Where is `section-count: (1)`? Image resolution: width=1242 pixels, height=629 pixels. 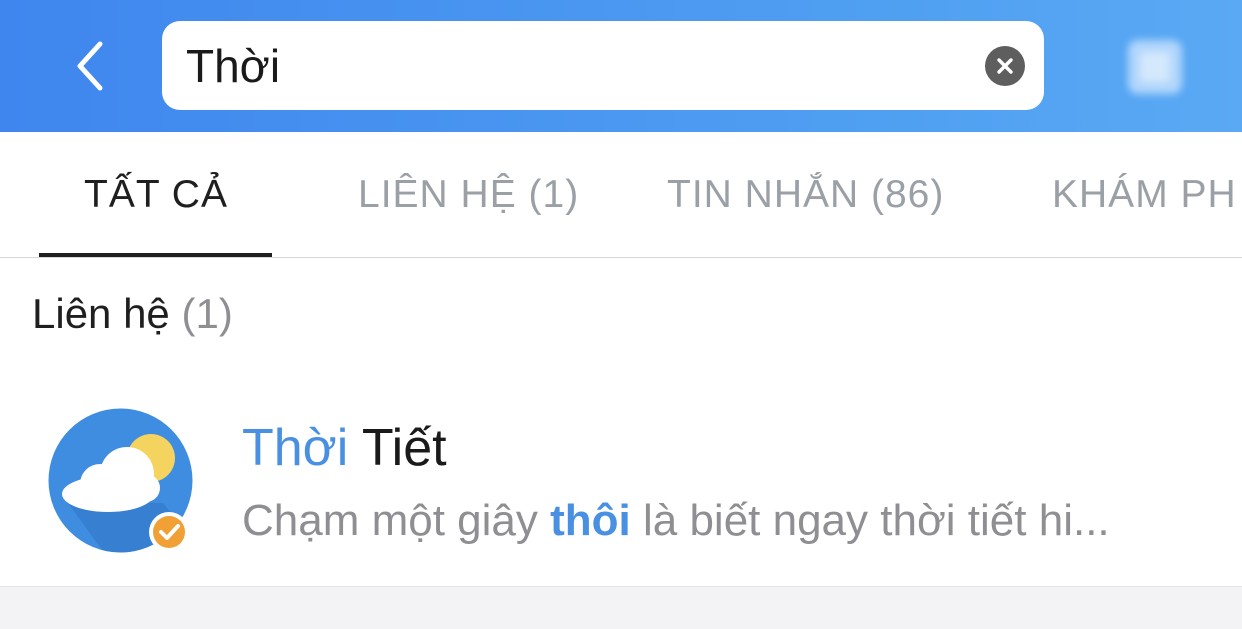 section-count: (1) is located at coordinates (207, 313).